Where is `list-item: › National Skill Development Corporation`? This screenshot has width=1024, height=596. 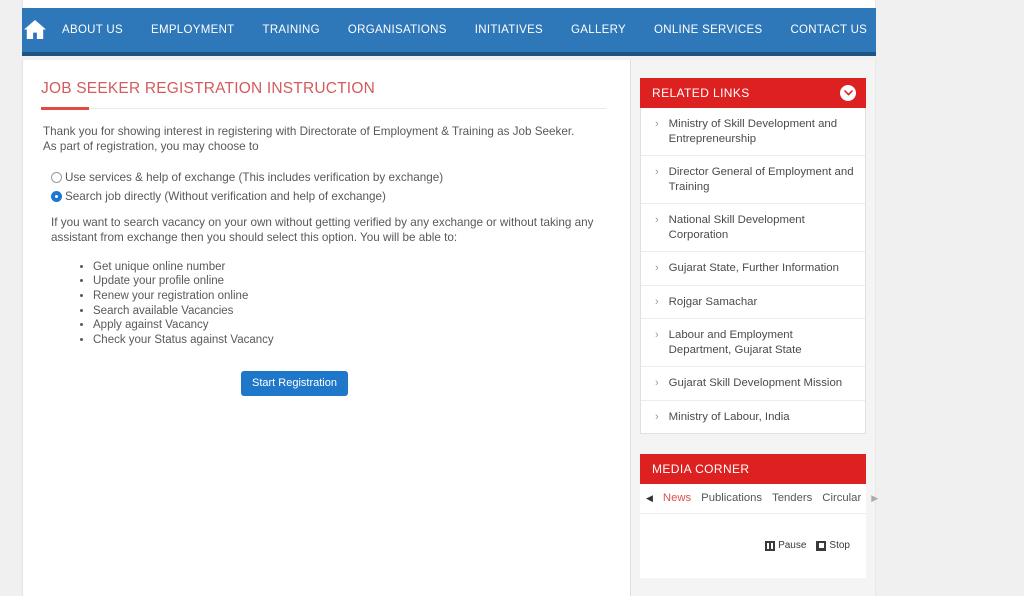 list-item: › National Skill Development Corporation is located at coordinates (753, 228).